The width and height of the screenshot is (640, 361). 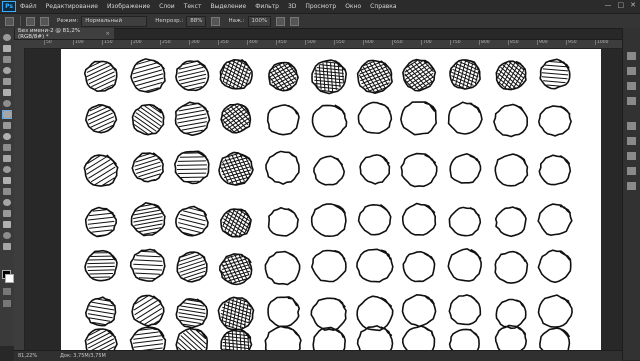 I want to click on opacity-field: 88%, so click(x=196, y=21).